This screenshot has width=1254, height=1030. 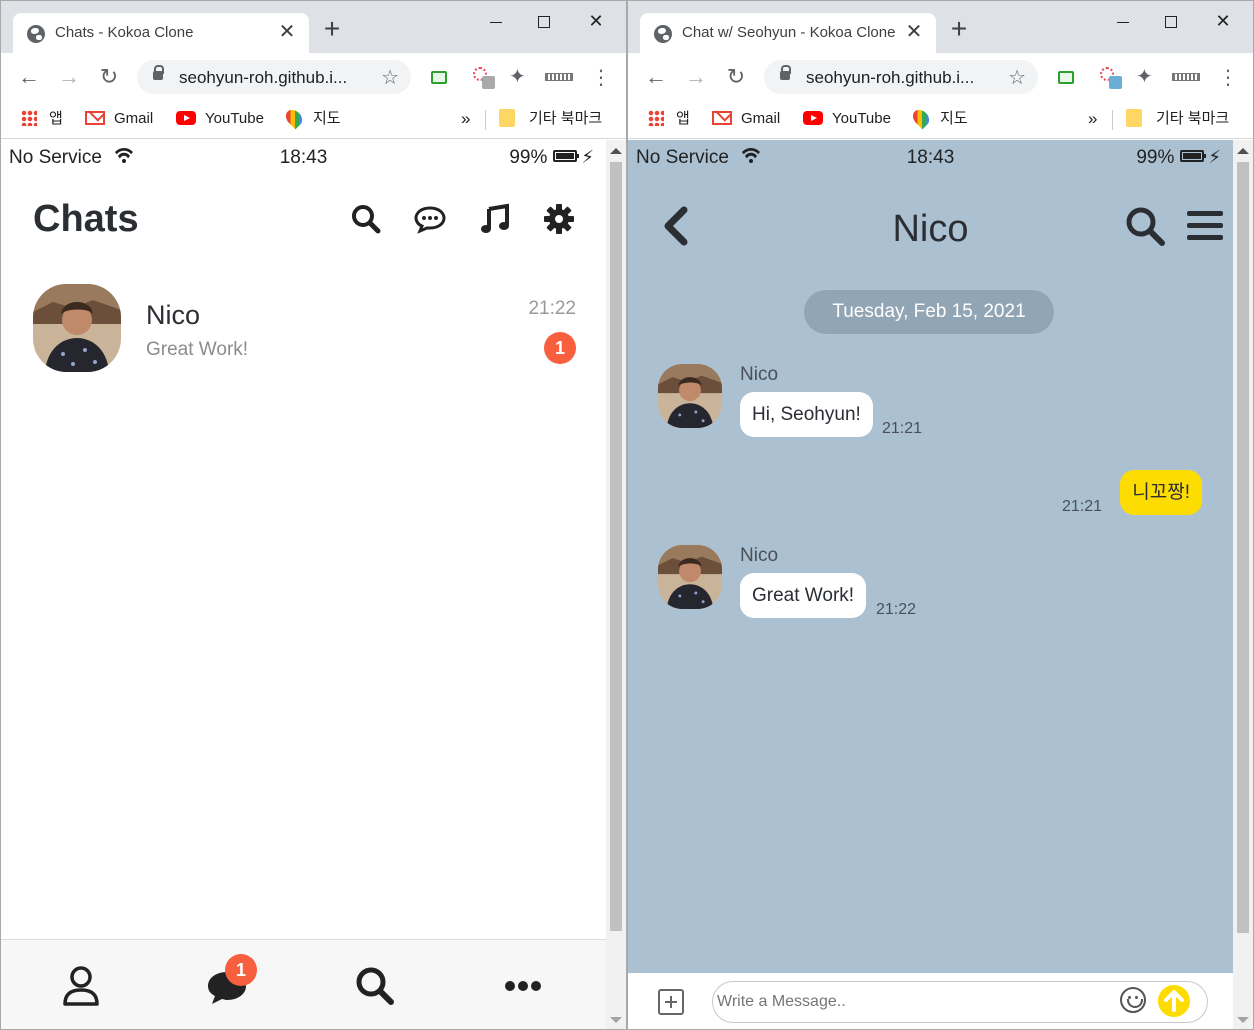 I want to click on tab-chats: 1, so click(x=230, y=982).